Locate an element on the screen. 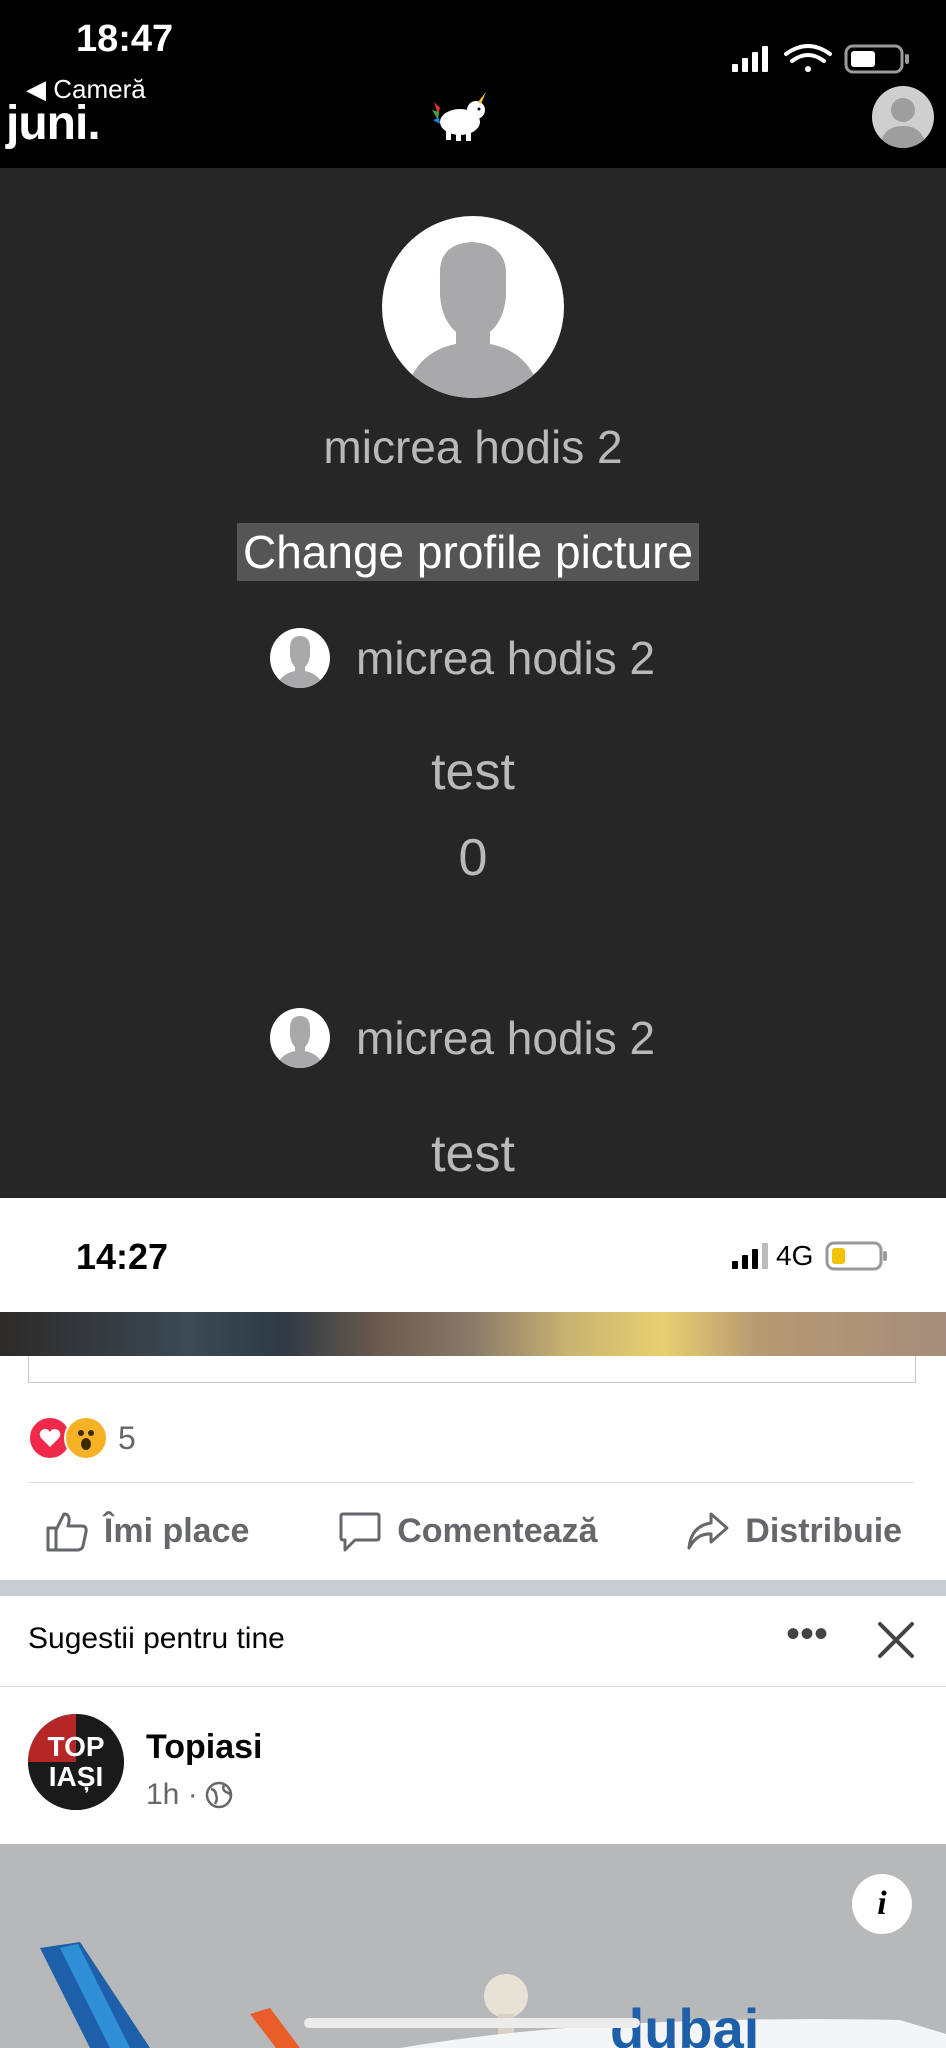 The width and height of the screenshot is (946, 2048). post-count: 0 is located at coordinates (473, 858).